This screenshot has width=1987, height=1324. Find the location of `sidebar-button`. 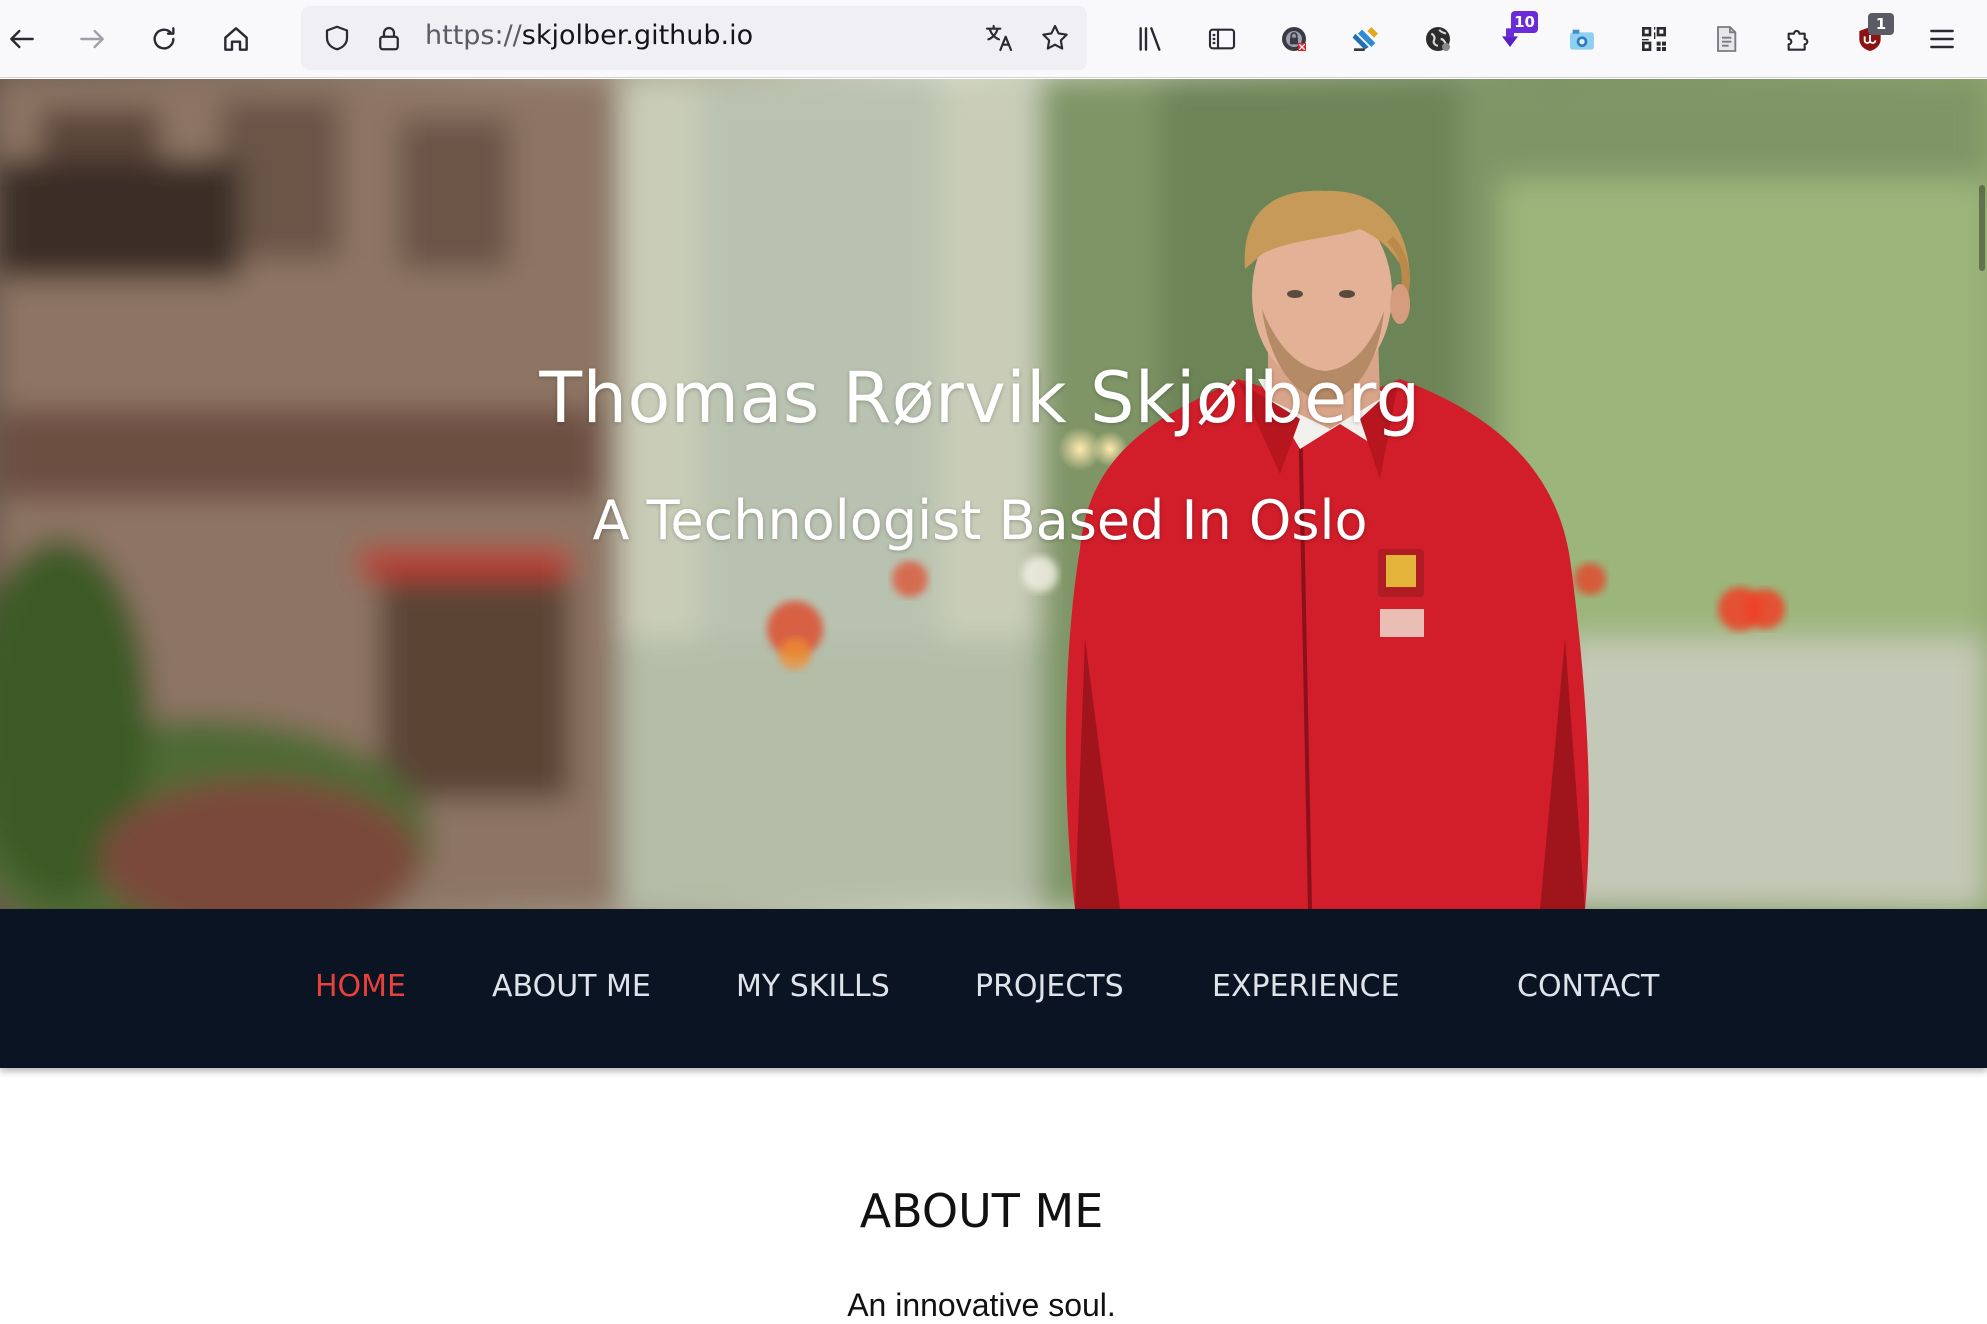

sidebar-button is located at coordinates (1222, 39).